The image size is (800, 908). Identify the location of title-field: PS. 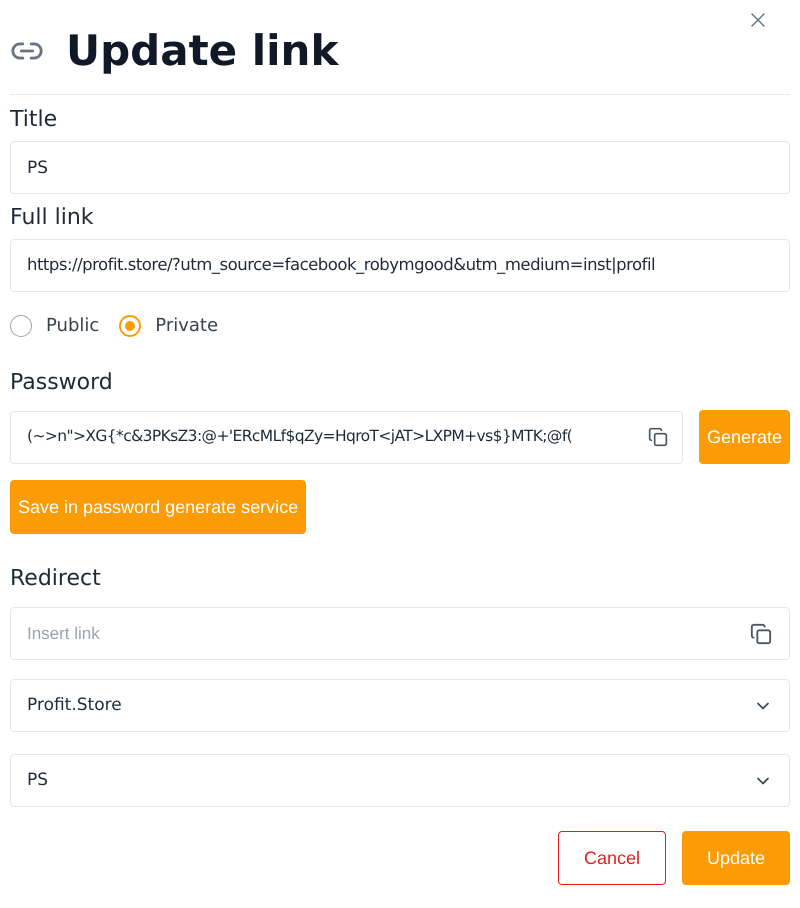
(400, 167).